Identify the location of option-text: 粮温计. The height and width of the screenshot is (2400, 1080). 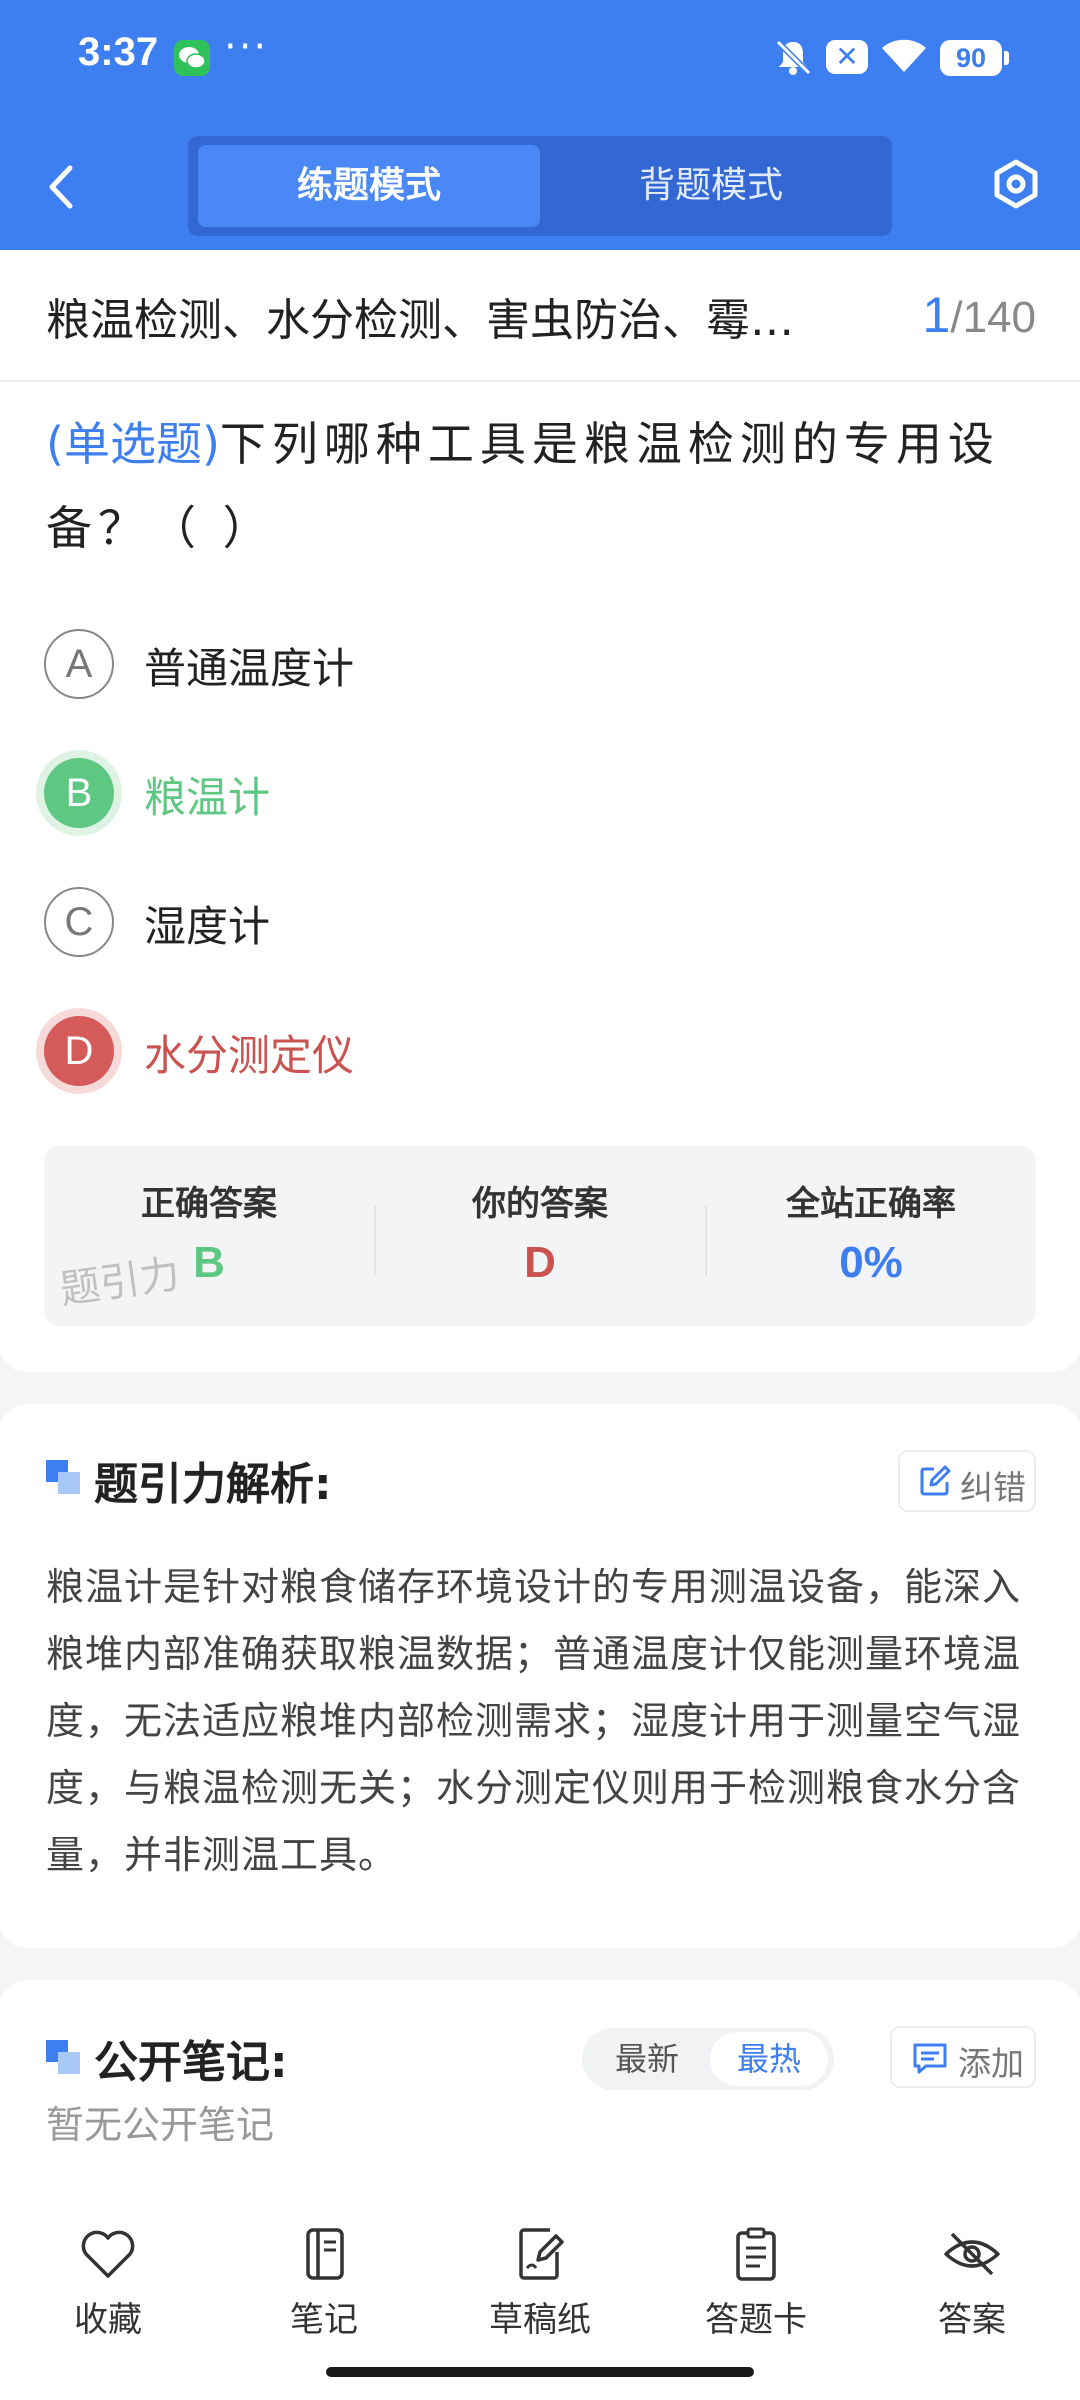
(207, 797).